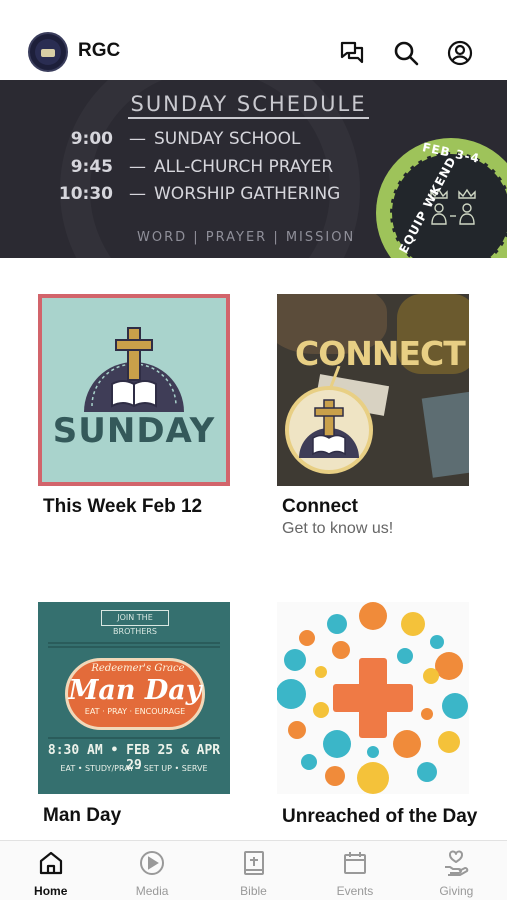 Image resolution: width=507 pixels, height=900 pixels. What do you see at coordinates (91, 139) in the screenshot?
I see `schedule-time: 9:00` at bounding box center [91, 139].